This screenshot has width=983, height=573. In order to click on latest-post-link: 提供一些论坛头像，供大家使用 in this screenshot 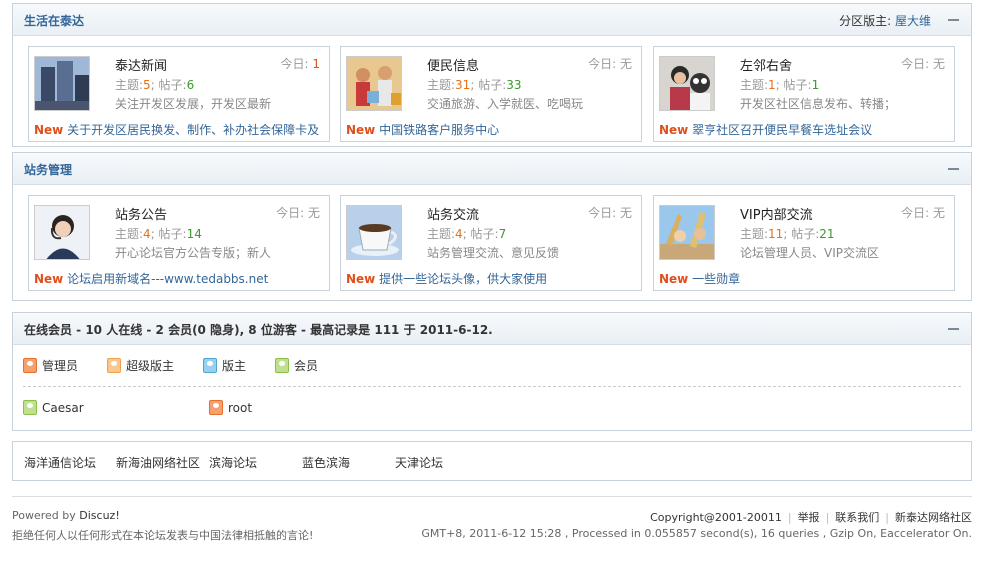, I will do `click(463, 279)`.